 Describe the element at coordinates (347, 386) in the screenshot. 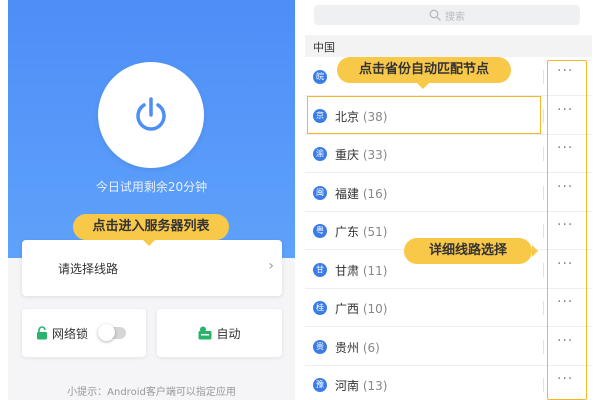

I see `province-name-text: 河南` at that location.